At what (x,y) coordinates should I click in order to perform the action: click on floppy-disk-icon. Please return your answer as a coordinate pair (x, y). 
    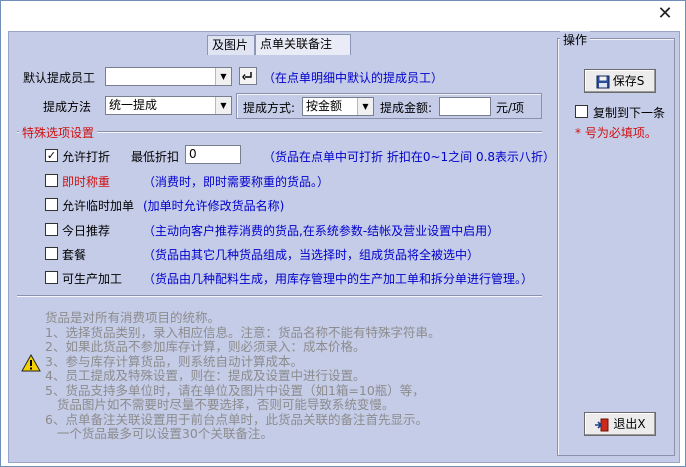
    Looking at the image, I should click on (603, 81).